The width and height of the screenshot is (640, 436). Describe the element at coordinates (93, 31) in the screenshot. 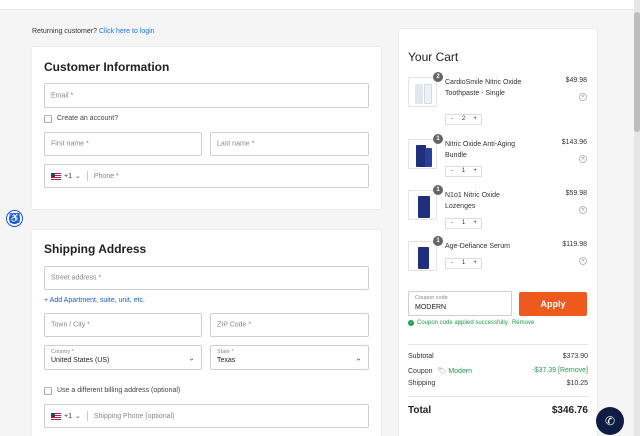

I see `returning-customer-notice: Returning customer? Click here to login` at that location.